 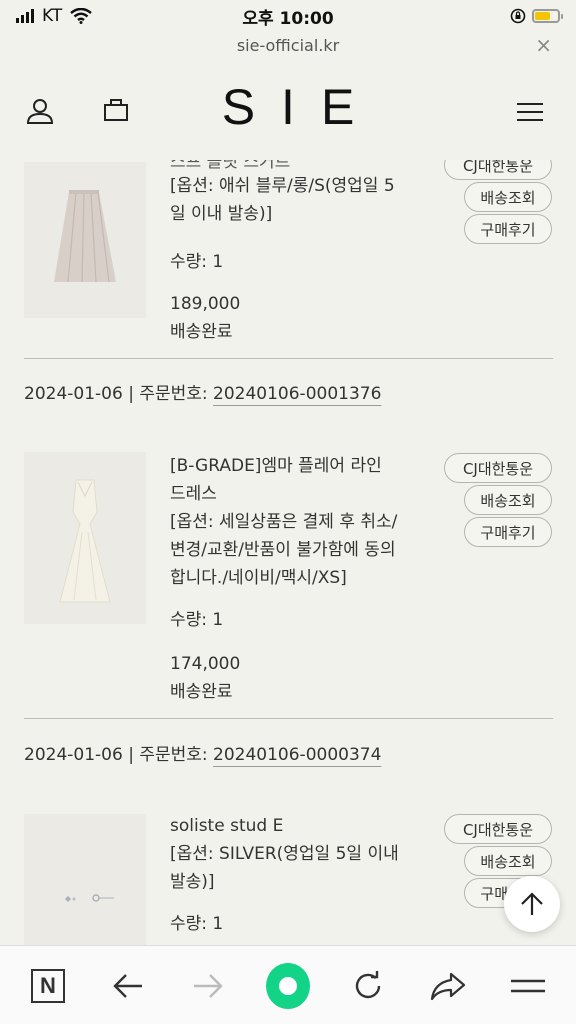 I want to click on carrier-label: KT, so click(x=52, y=16).